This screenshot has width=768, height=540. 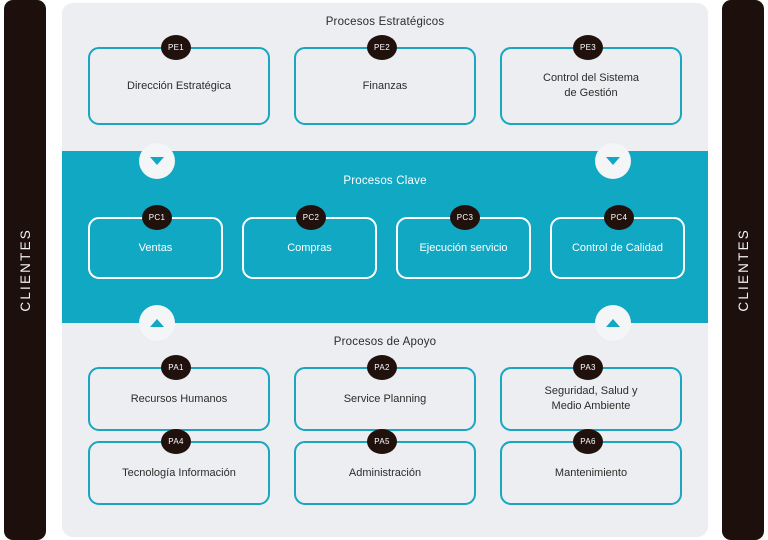 What do you see at coordinates (385, 398) in the screenshot?
I see `card-label-pa2: Service Planning` at bounding box center [385, 398].